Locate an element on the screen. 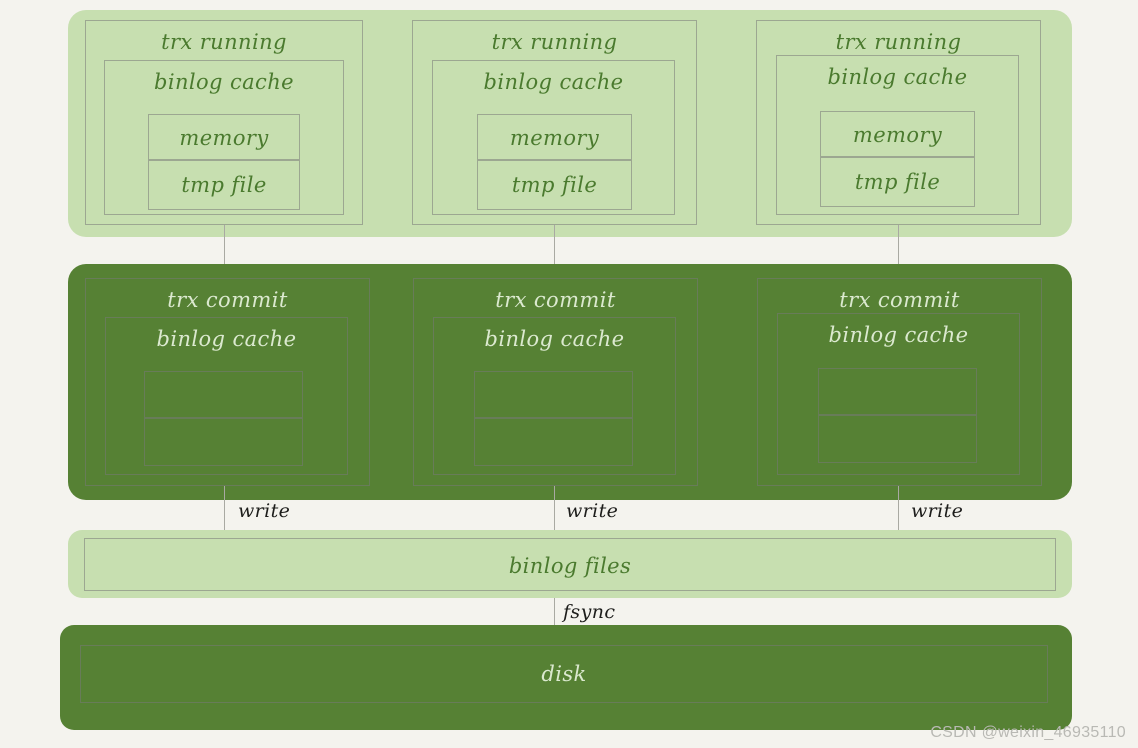  commit-slot-box-3b is located at coordinates (897, 439).